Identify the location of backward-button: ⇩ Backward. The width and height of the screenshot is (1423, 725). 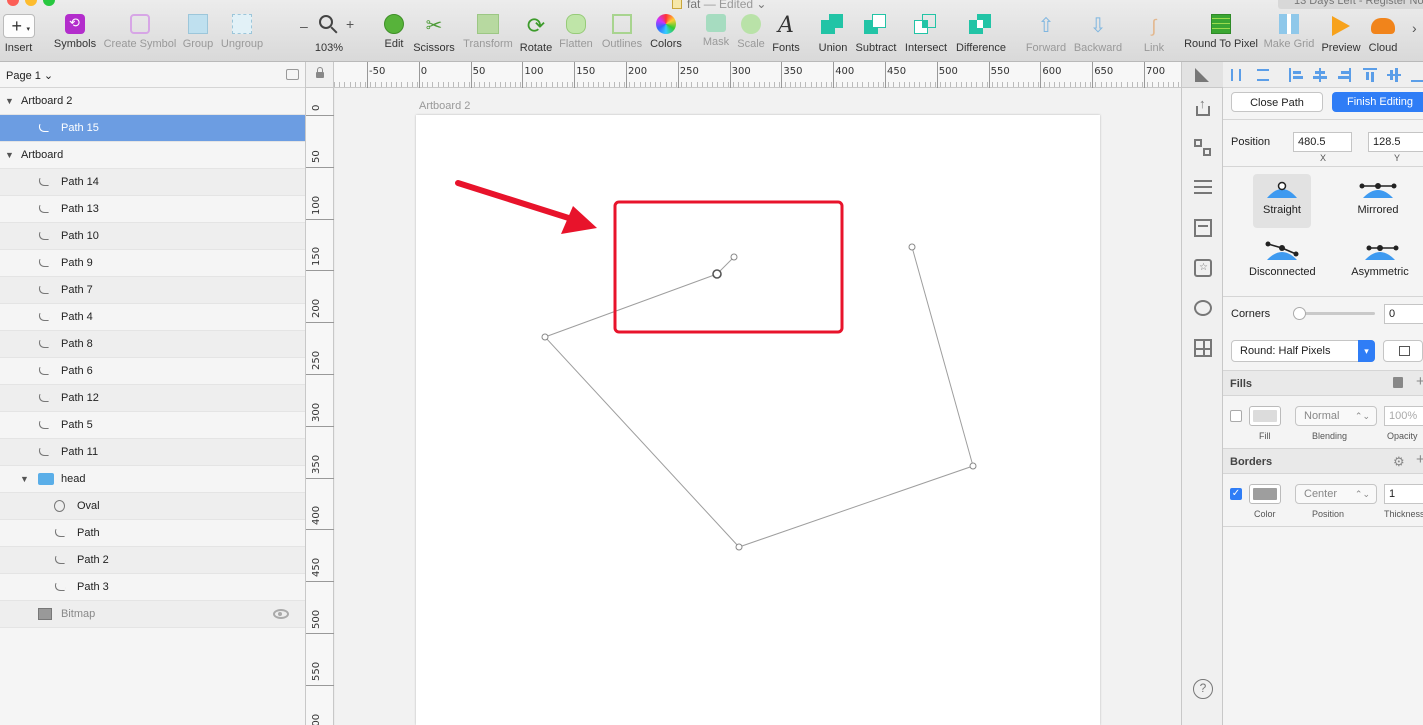
(1098, 34).